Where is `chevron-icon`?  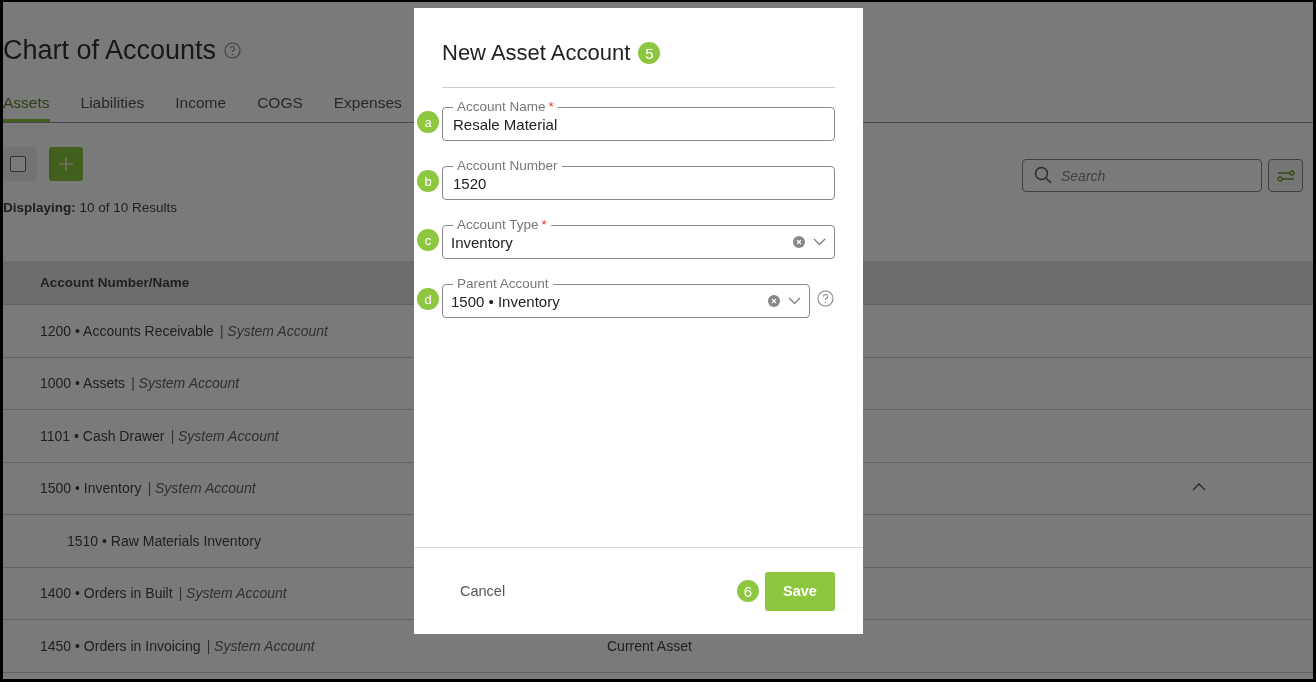
chevron-icon is located at coordinates (1199, 486).